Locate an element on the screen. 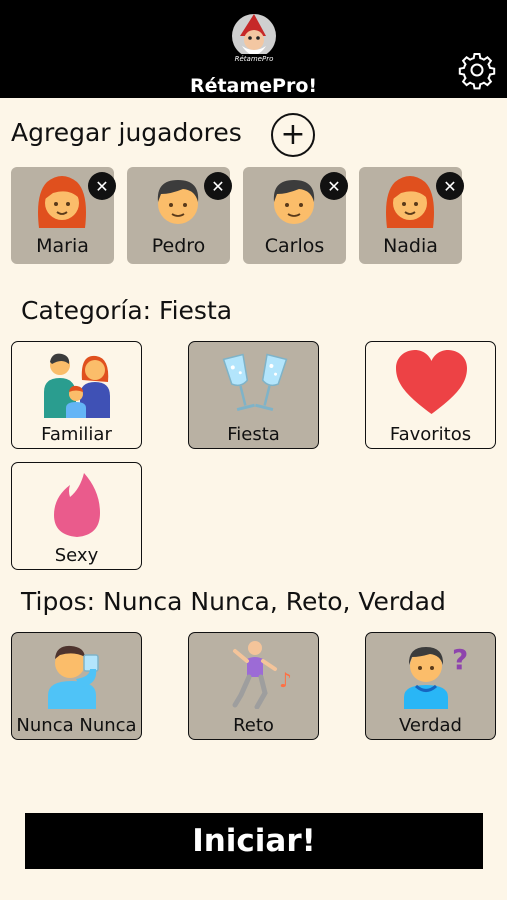 This screenshot has width=507, height=900. category-sexy: Sexy is located at coordinates (76, 516).